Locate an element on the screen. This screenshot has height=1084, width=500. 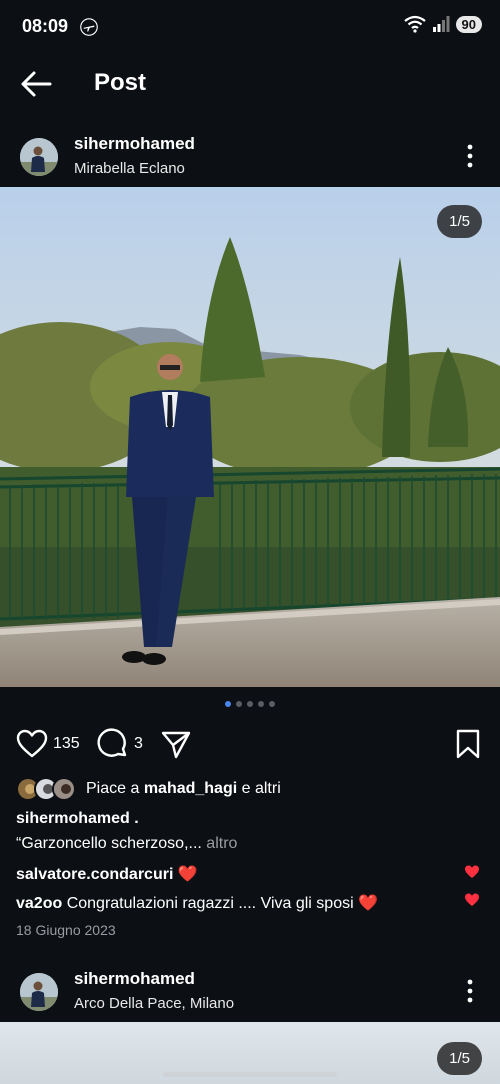
battery-indicator: 90 is located at coordinates (468, 24).